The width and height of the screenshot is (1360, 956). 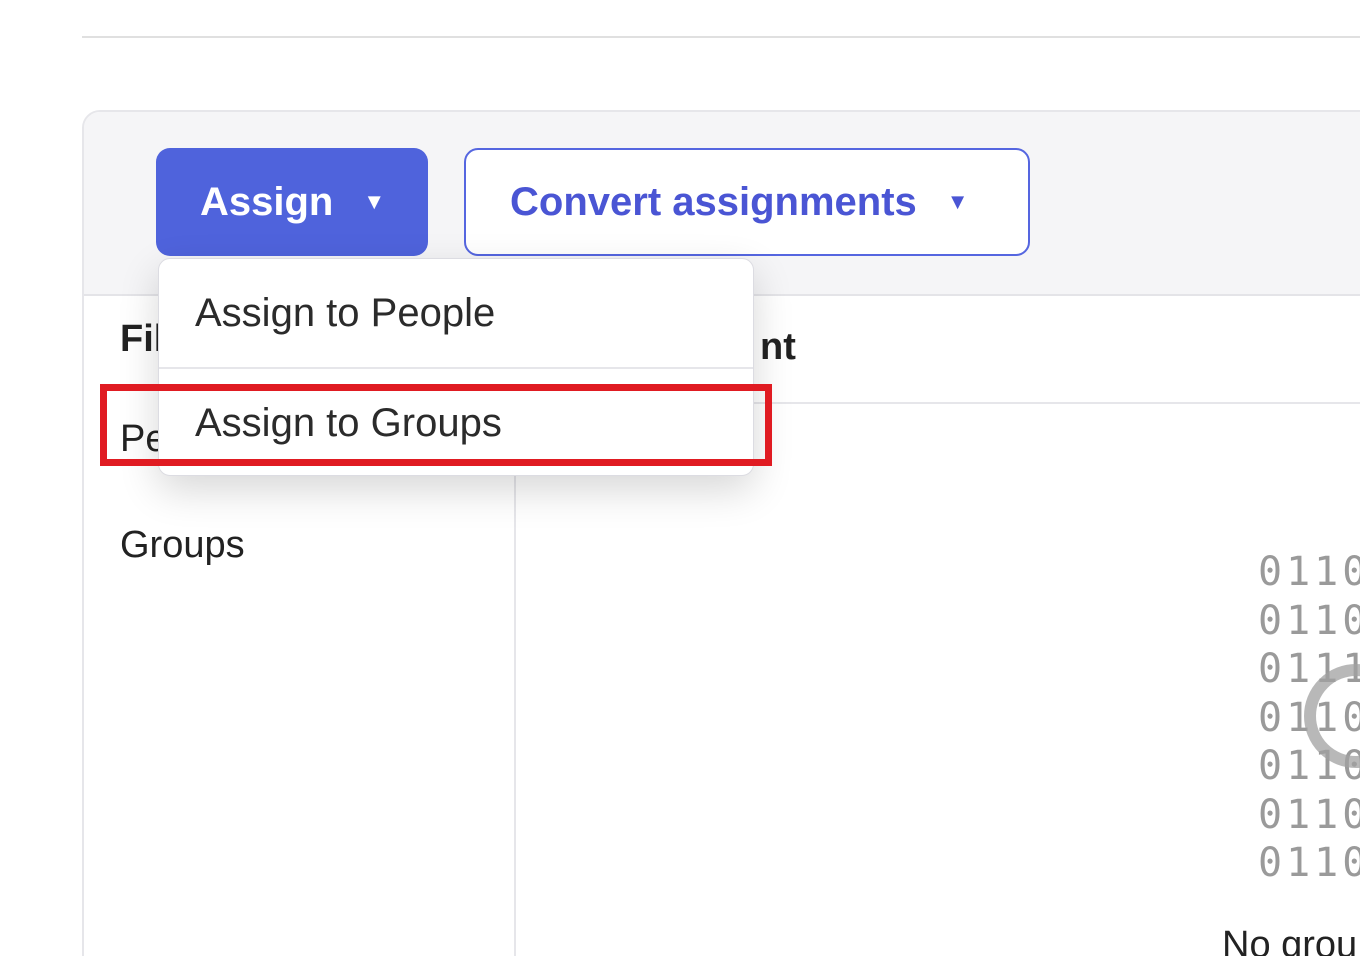 What do you see at coordinates (267, 201) in the screenshot?
I see `assign-button-label: Assign` at bounding box center [267, 201].